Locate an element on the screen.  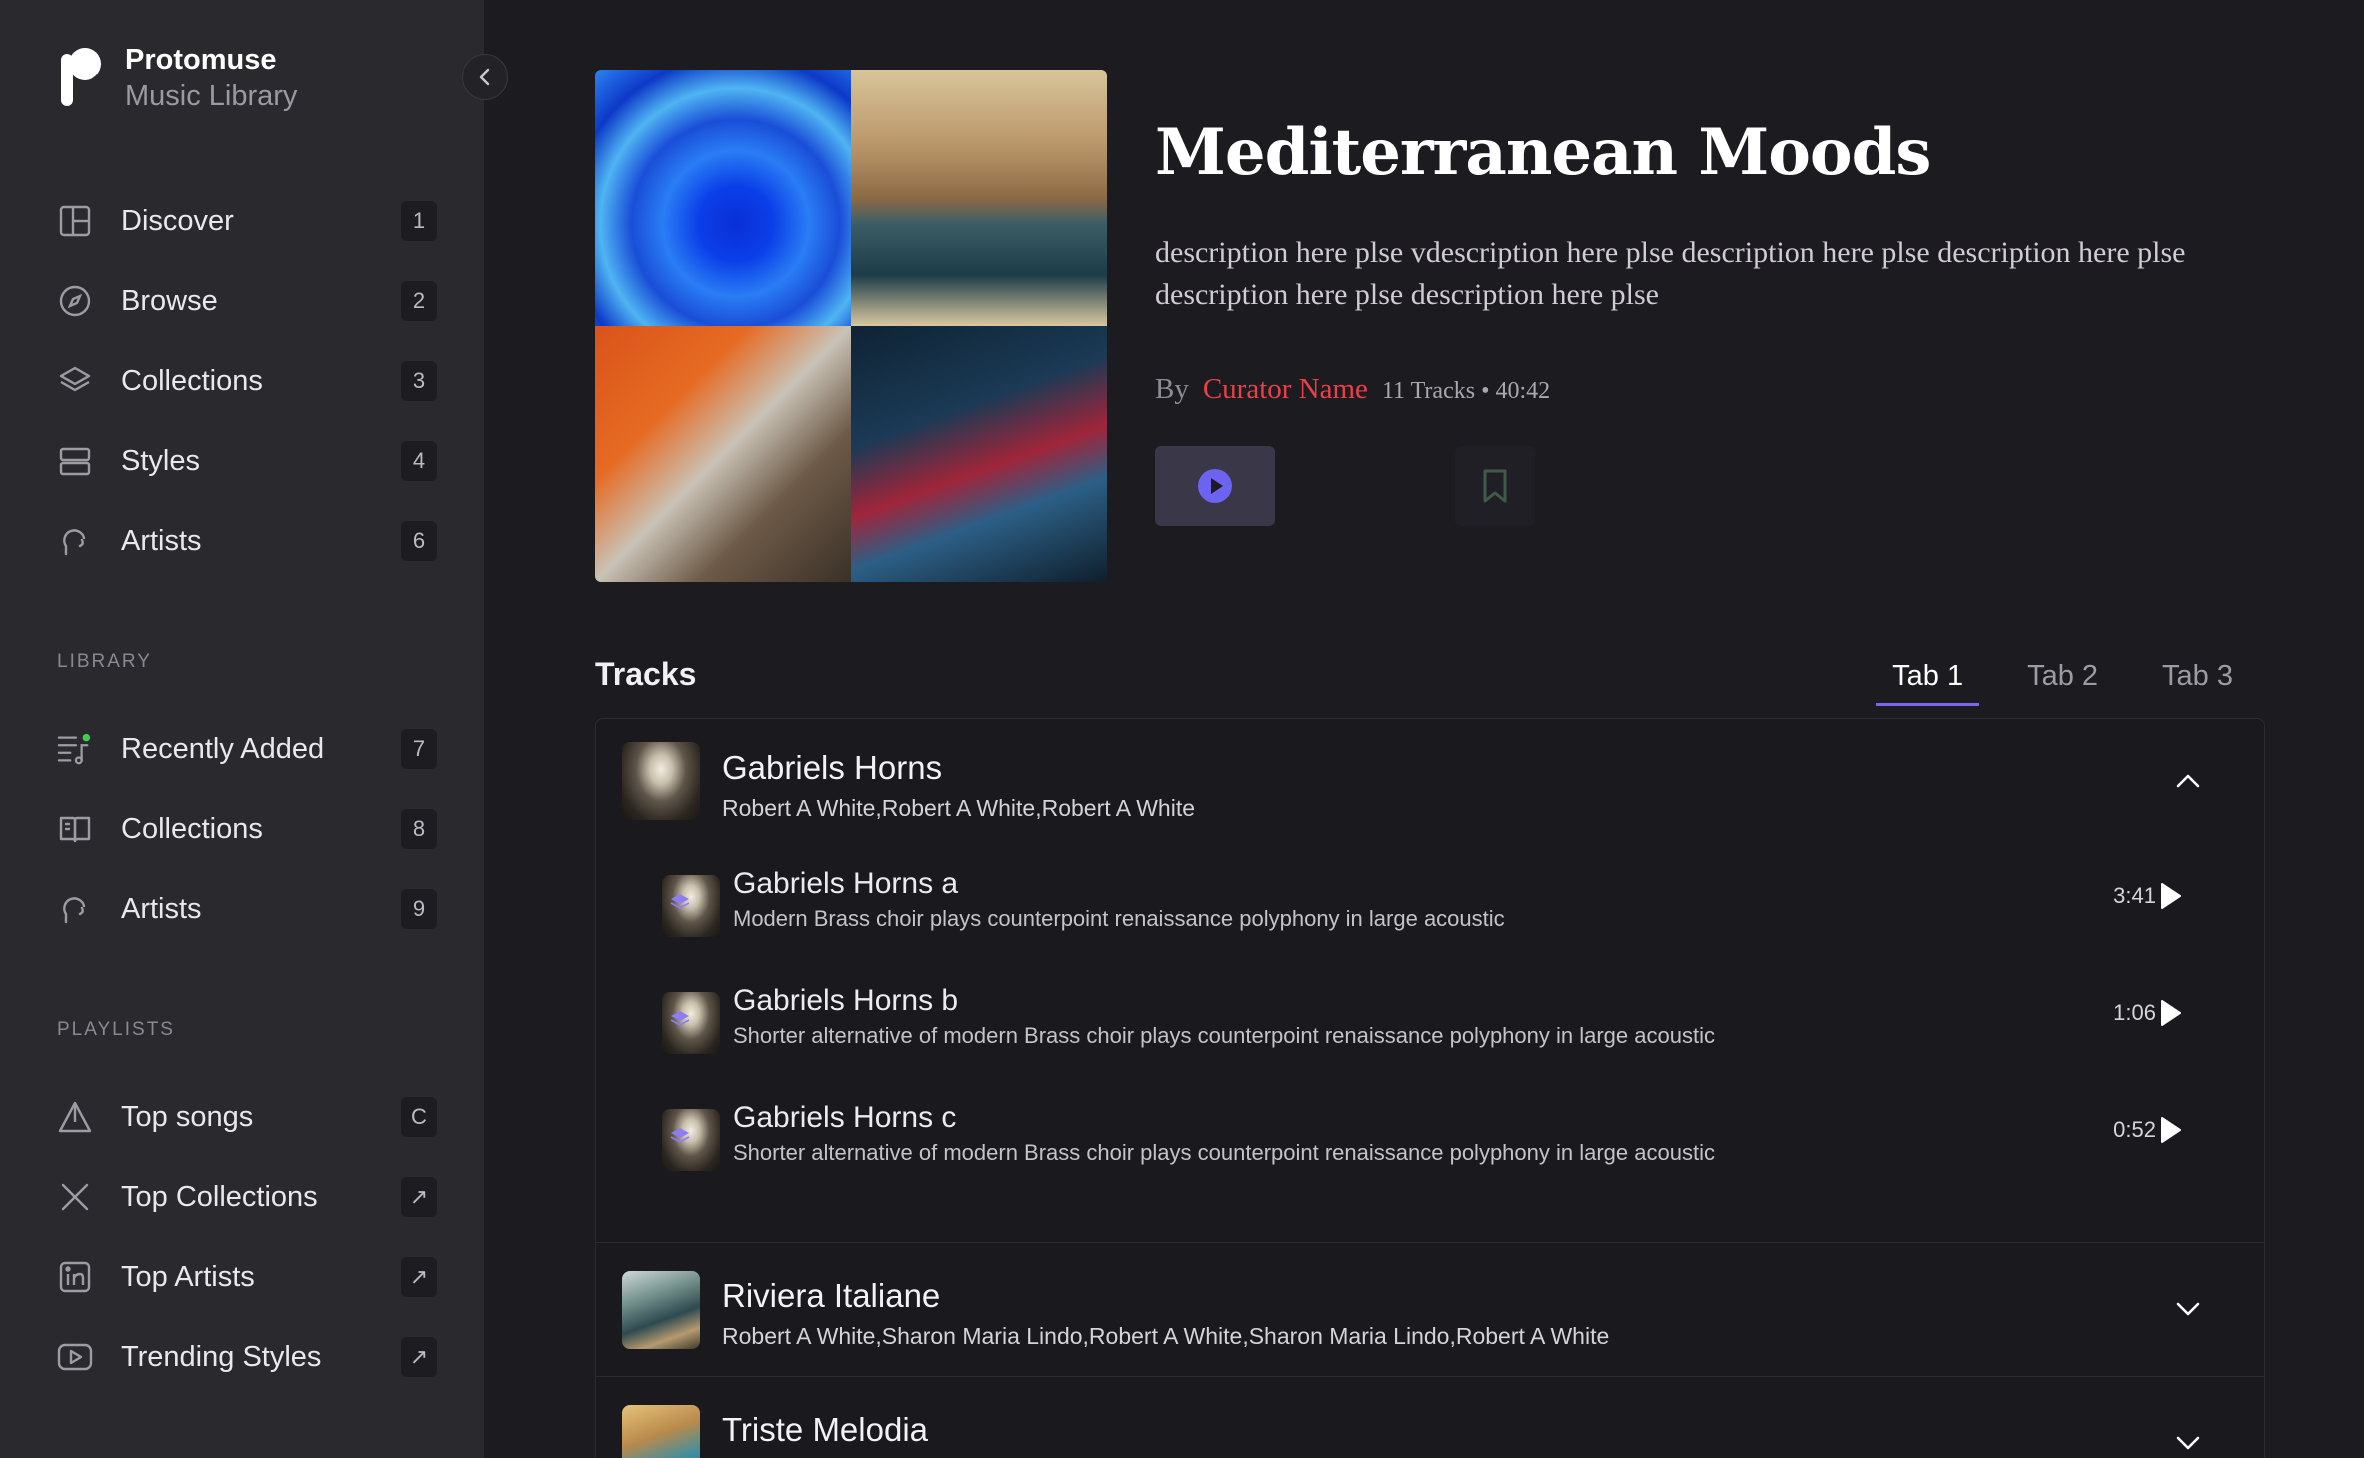
tab-1: Tab 1 is located at coordinates (1928, 681).